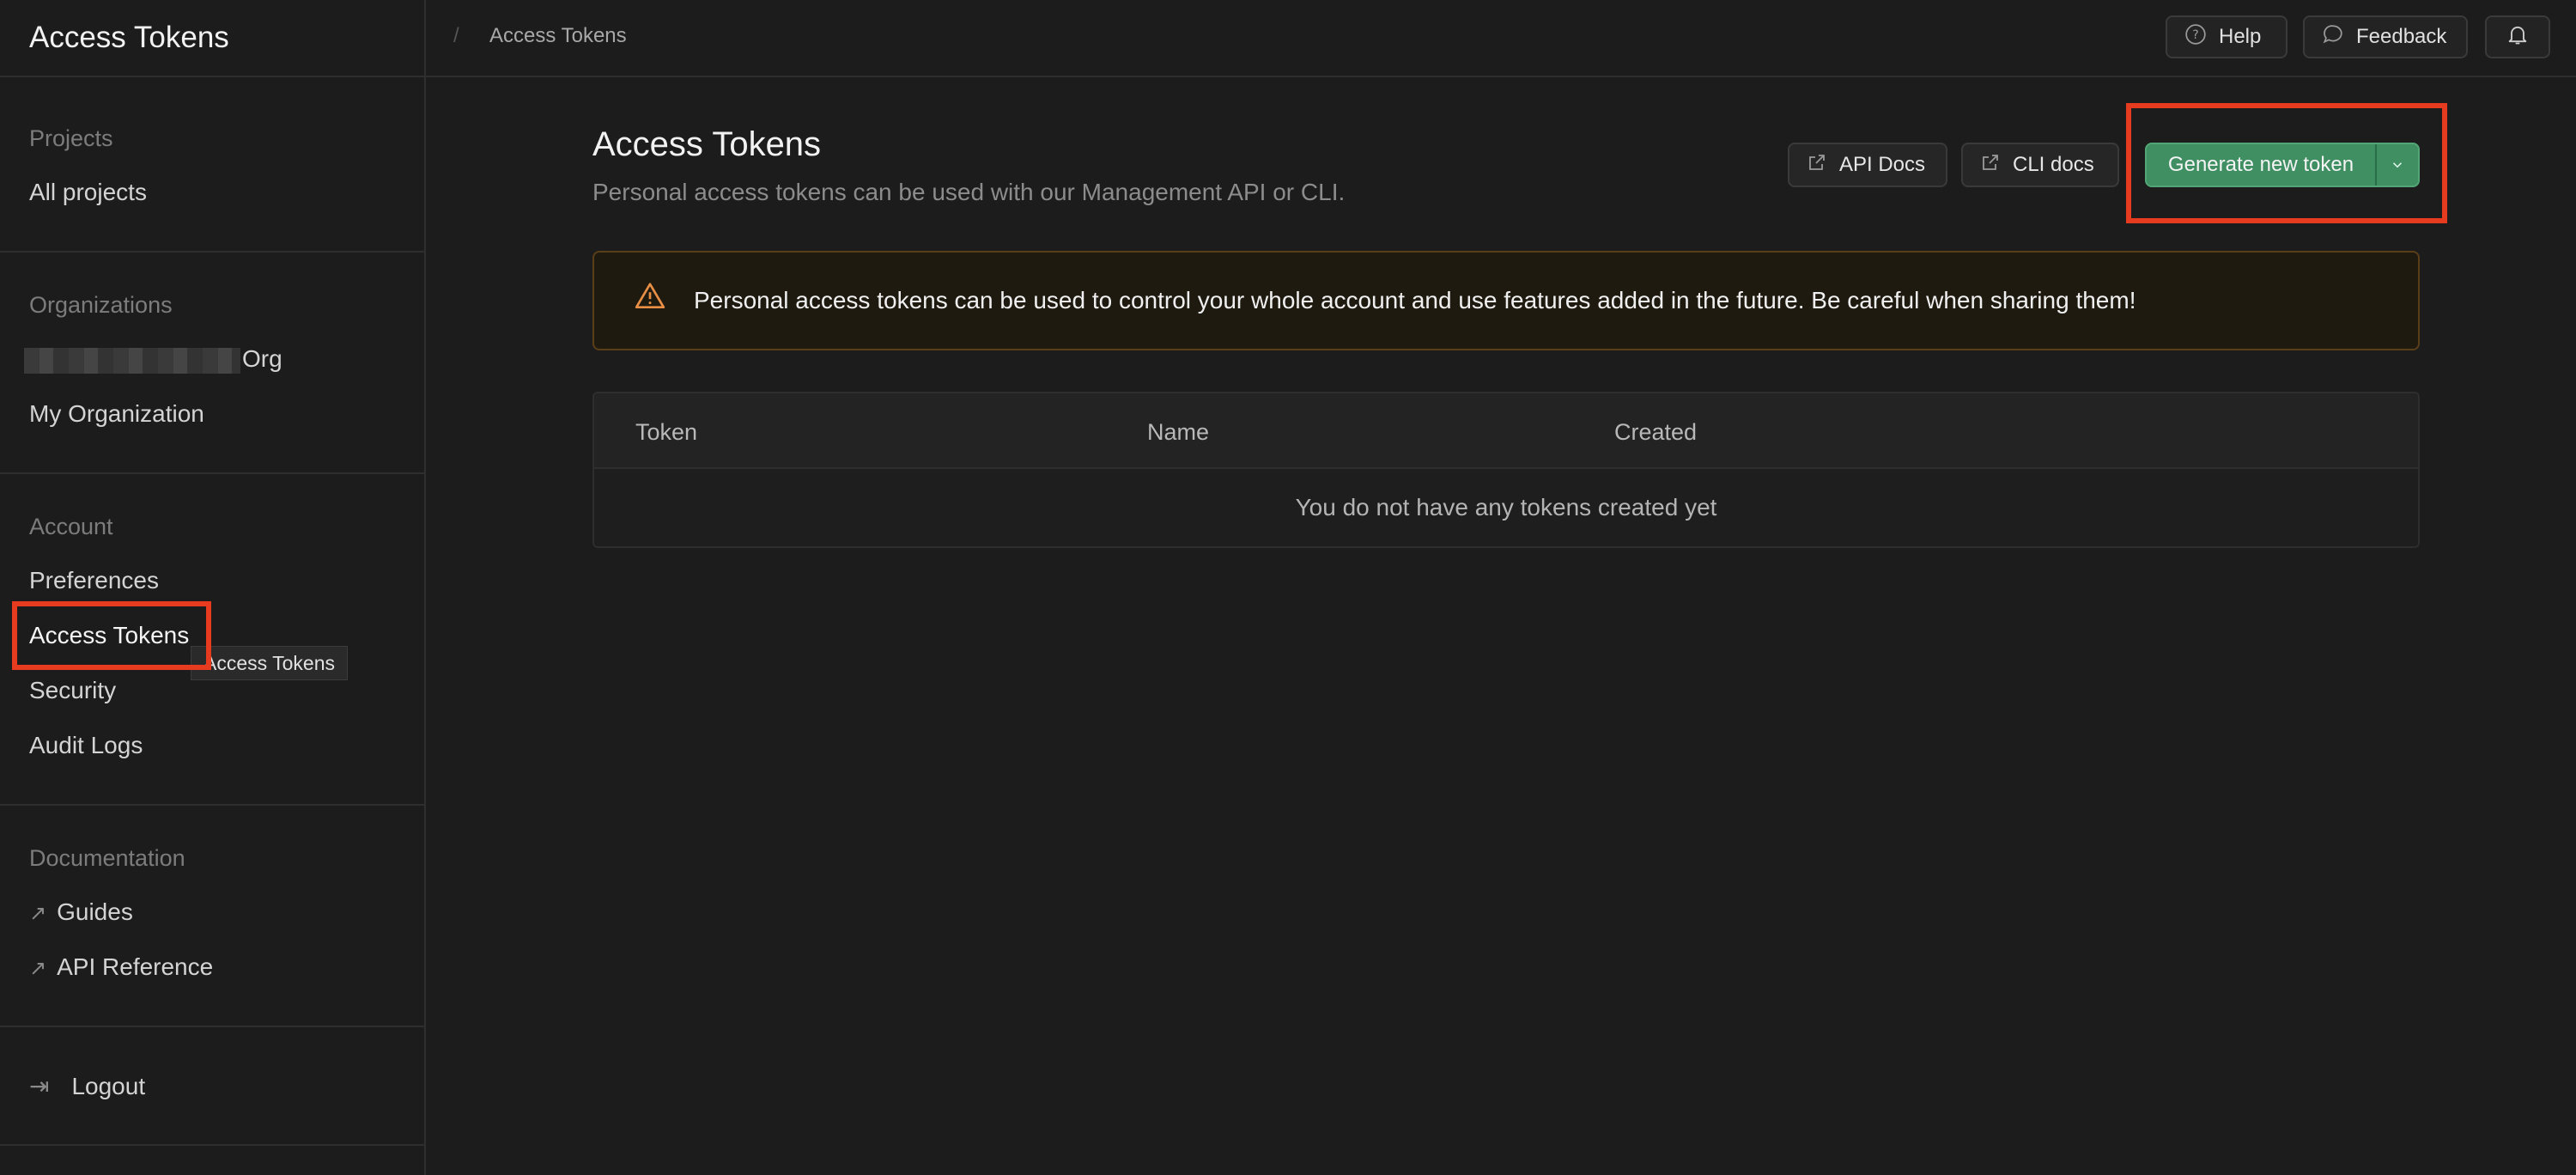 This screenshot has width=2576, height=1175. I want to click on sidebar-item-redacted-org: Org, so click(153, 359).